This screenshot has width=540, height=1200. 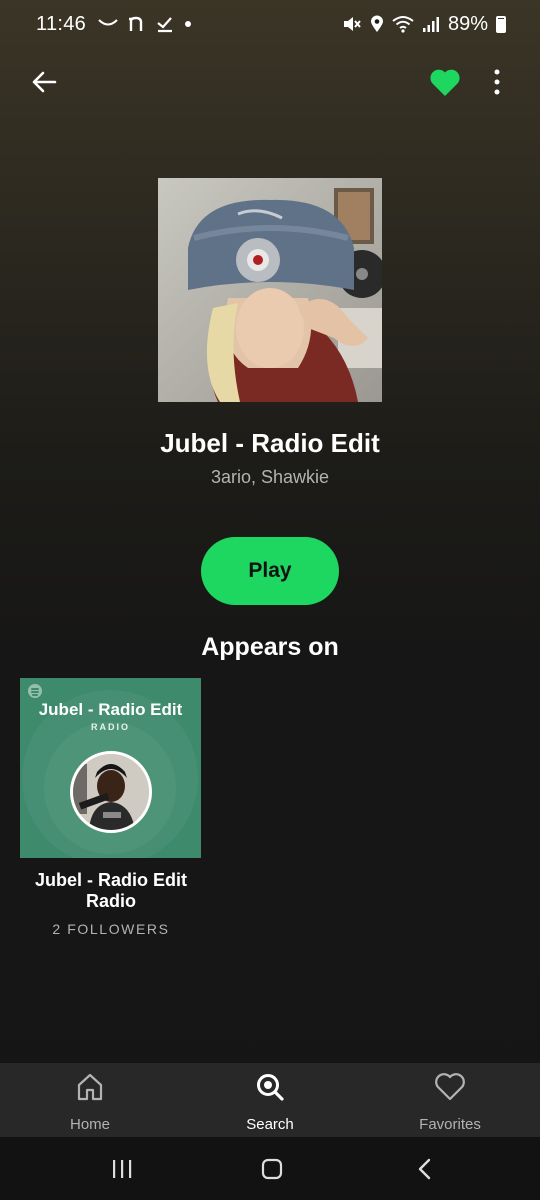 I want to click on home-system-icon, so click(x=272, y=1169).